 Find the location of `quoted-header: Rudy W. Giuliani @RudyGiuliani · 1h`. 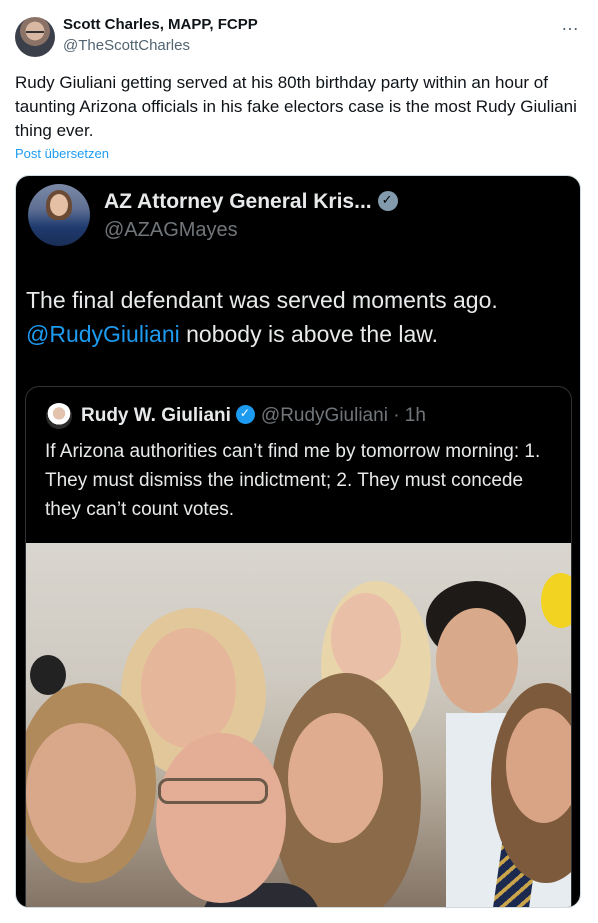

quoted-header: Rudy W. Giuliani @RudyGiuliani · 1h is located at coordinates (253, 416).